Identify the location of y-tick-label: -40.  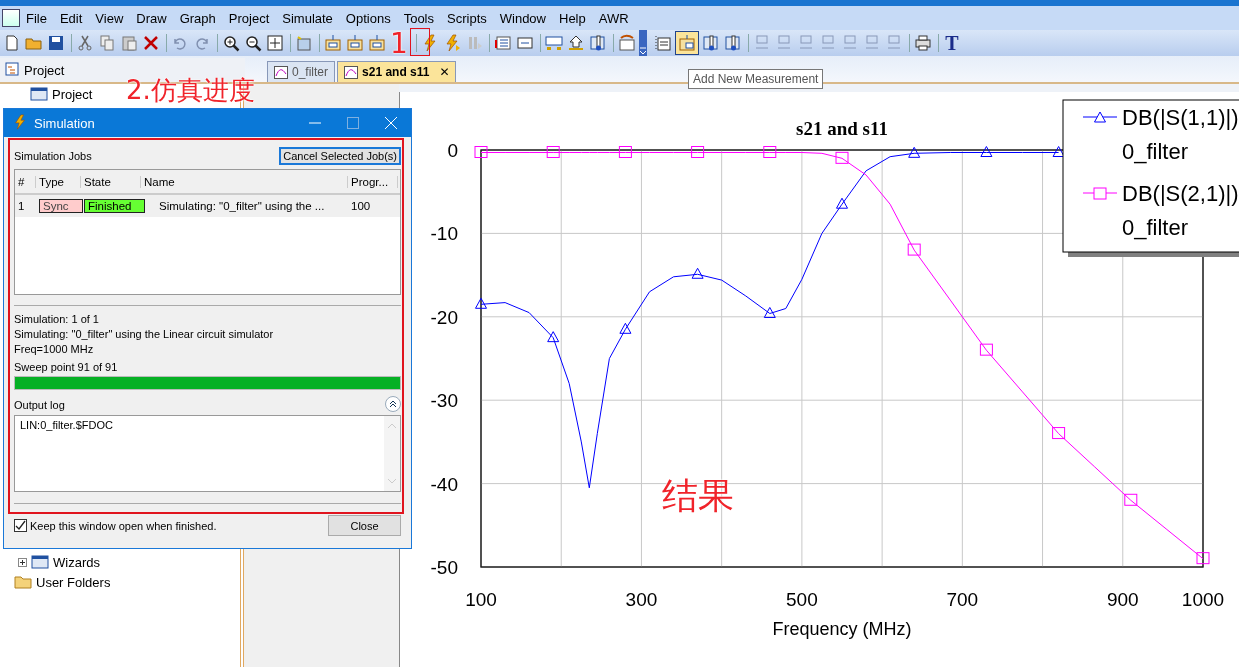
(444, 484).